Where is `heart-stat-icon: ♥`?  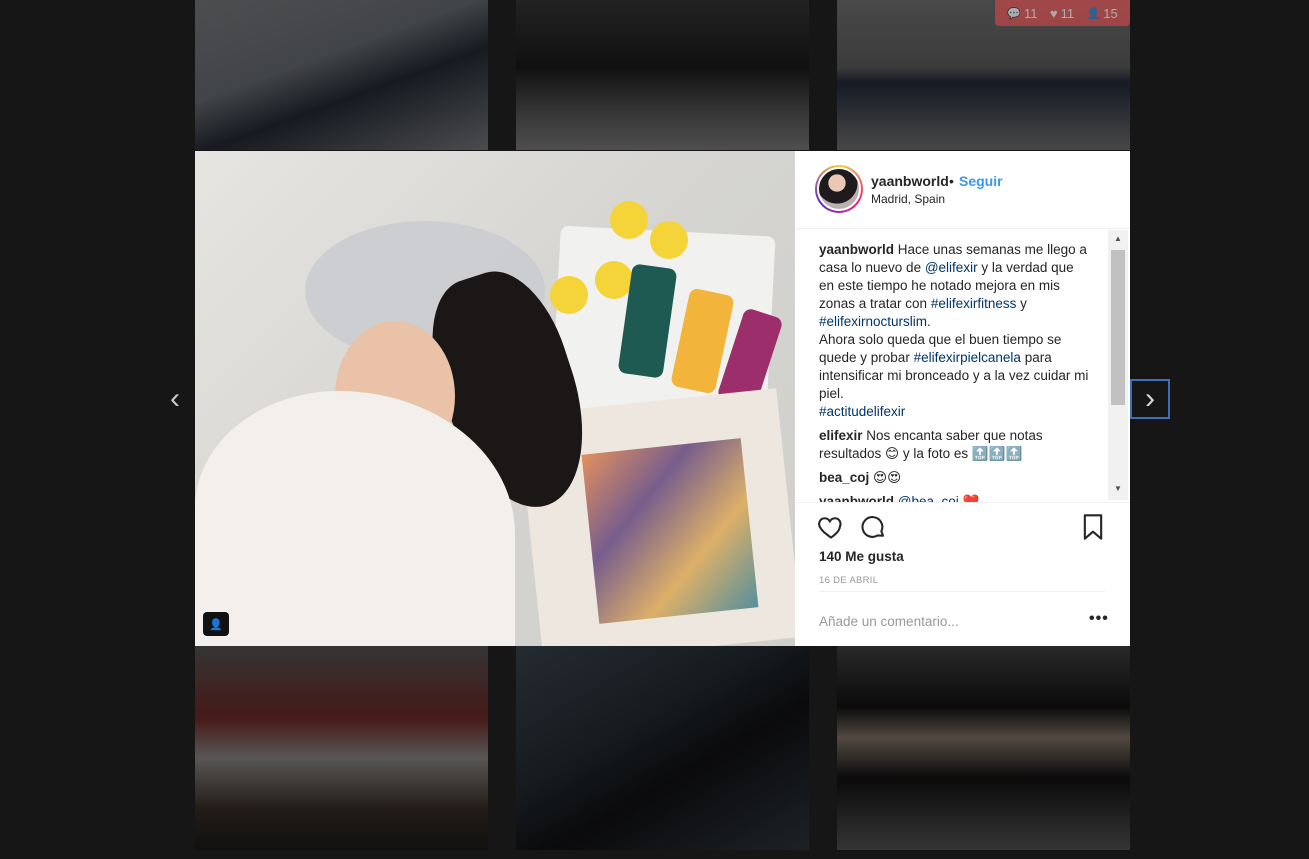 heart-stat-icon: ♥ is located at coordinates (1053, 13).